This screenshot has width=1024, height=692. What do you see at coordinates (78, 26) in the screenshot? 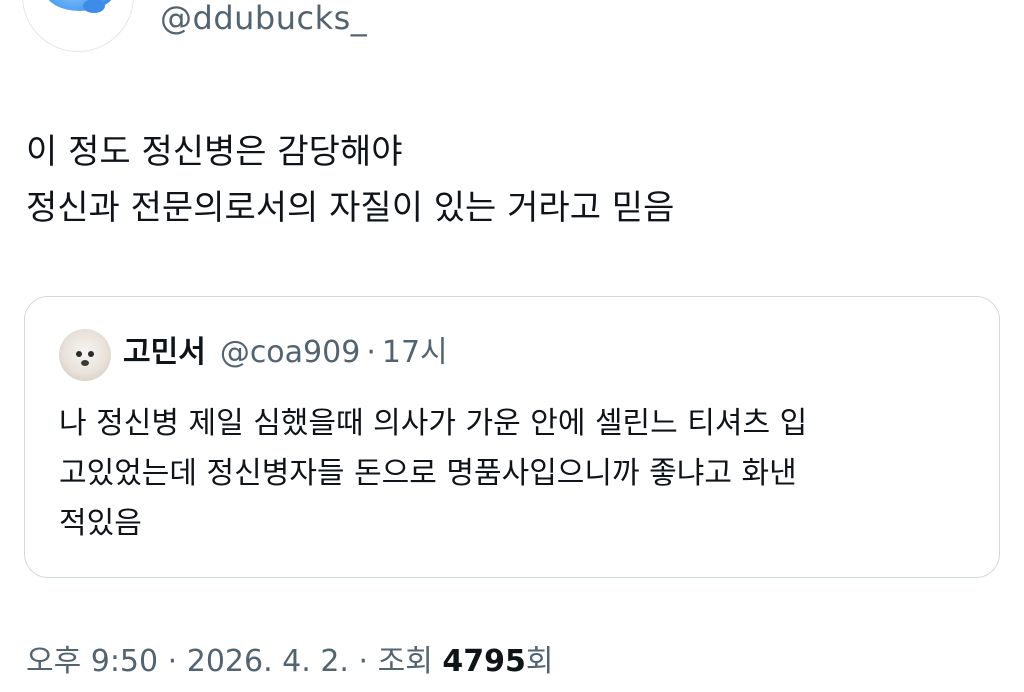
I see `author-avatar` at bounding box center [78, 26].